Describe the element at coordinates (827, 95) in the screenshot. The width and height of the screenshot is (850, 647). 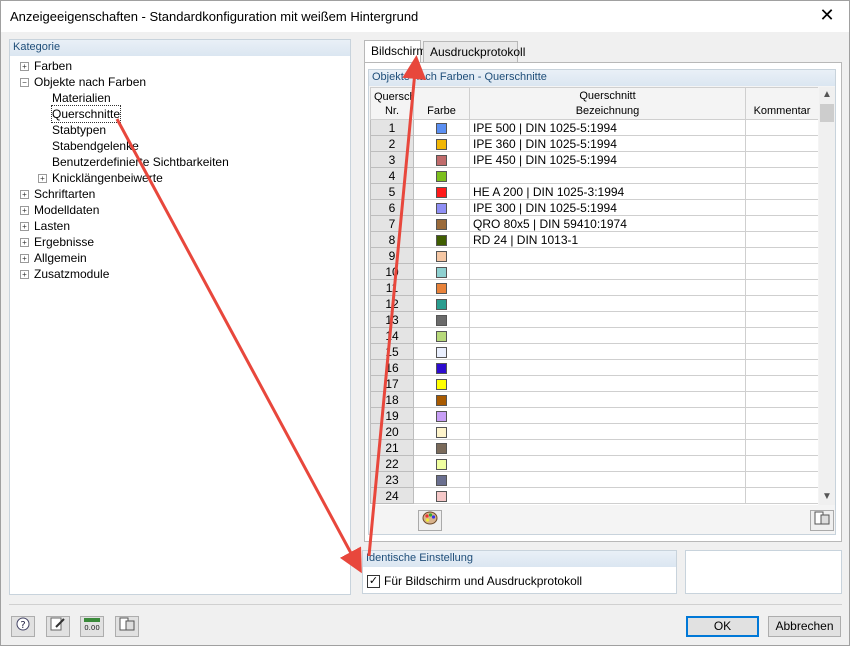
I see `scroll-up-icon: ▲` at that location.